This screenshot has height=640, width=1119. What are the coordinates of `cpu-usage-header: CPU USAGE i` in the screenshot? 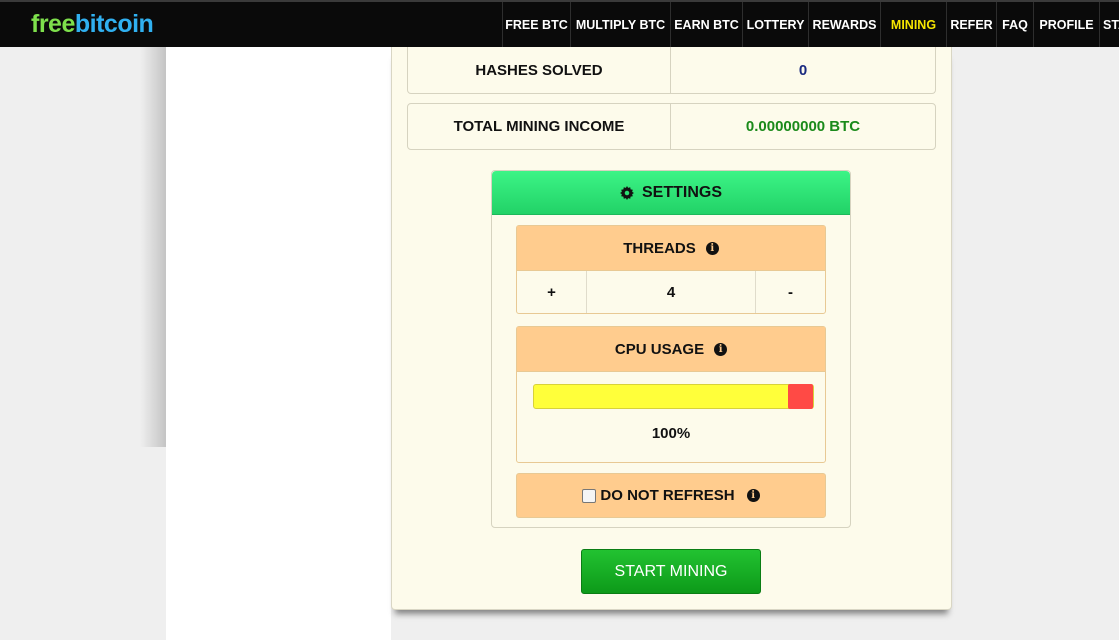 It's located at (671, 349).